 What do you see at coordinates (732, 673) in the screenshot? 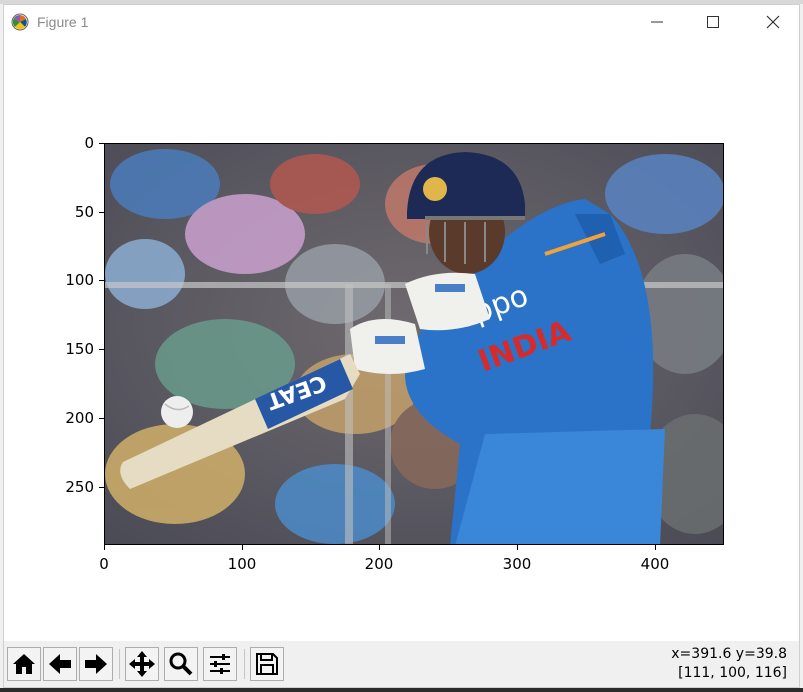
I see `pixel-value: [111, 100, 116]` at bounding box center [732, 673].